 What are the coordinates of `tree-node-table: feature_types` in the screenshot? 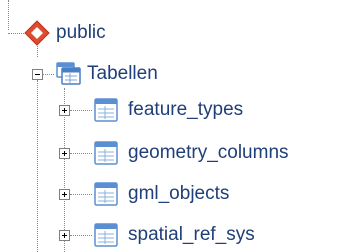 It's located at (168, 110).